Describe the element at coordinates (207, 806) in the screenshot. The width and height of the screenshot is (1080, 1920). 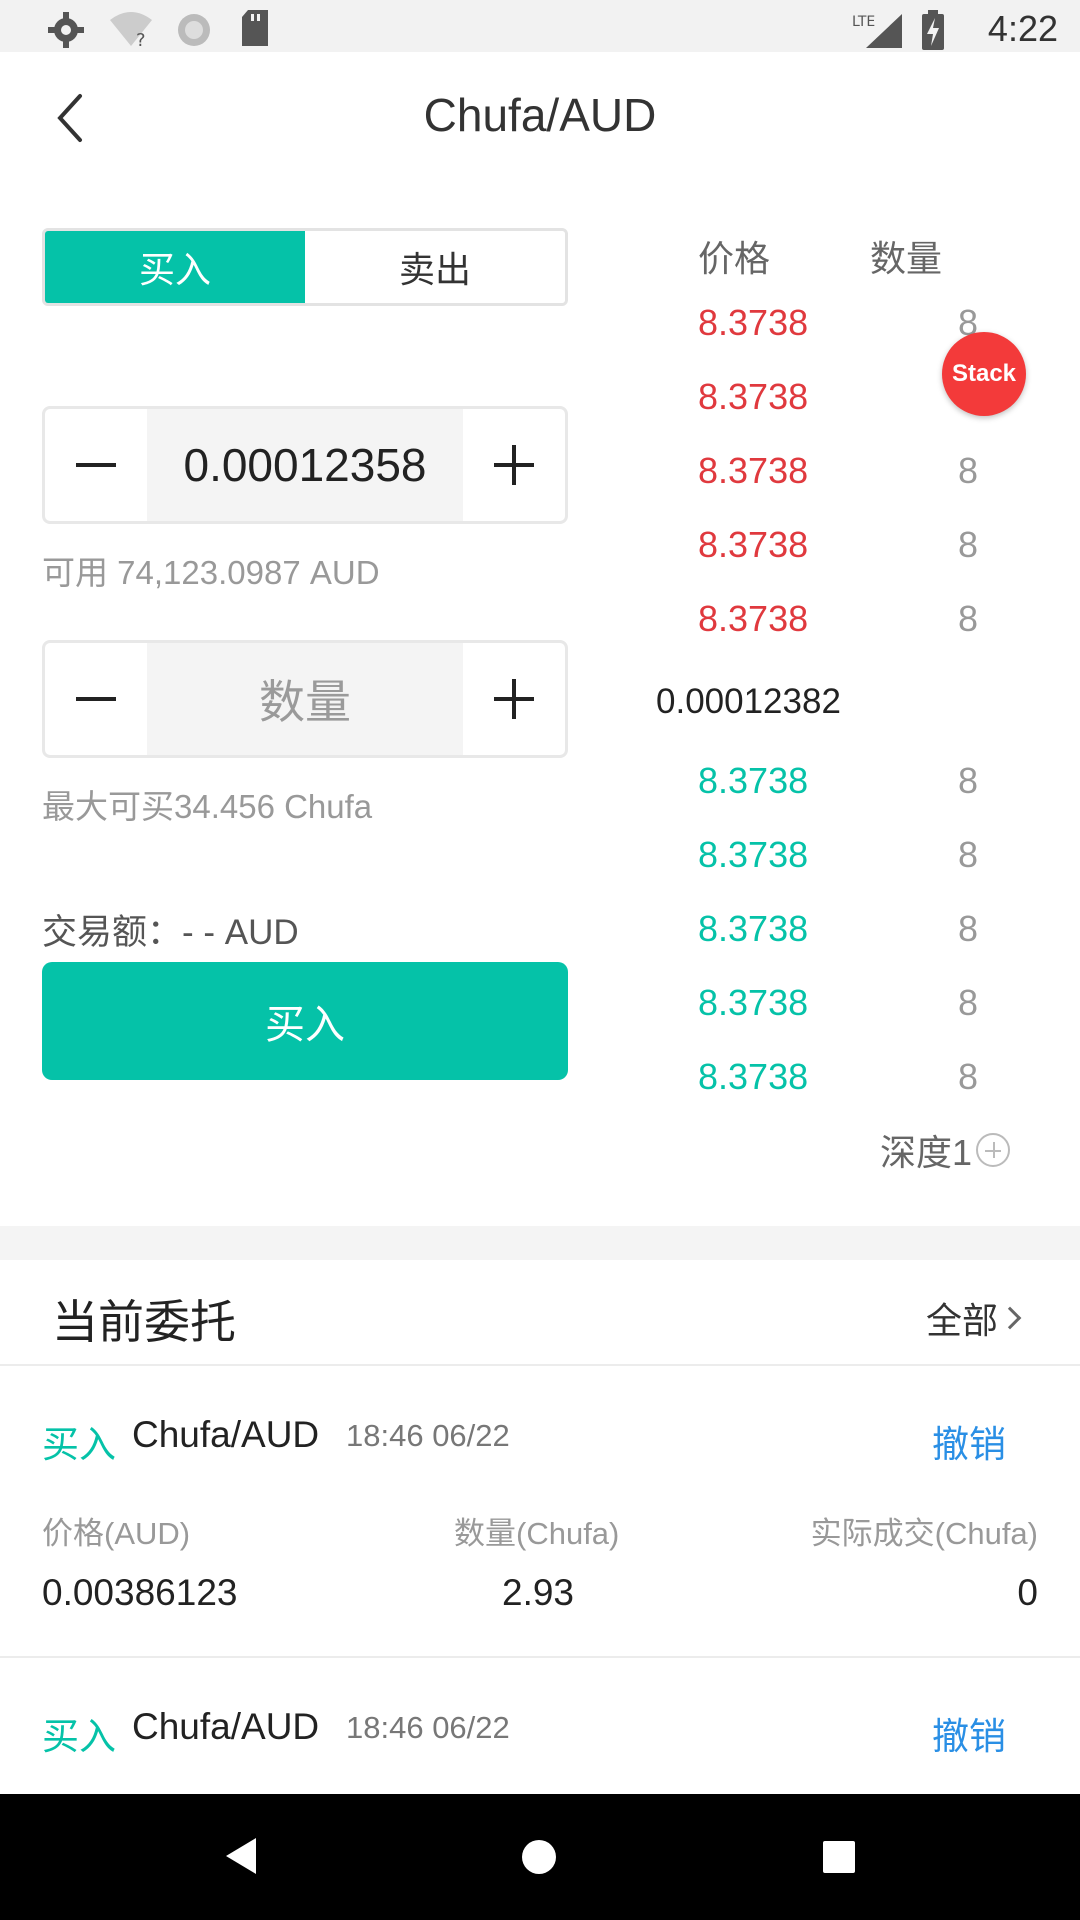
I see `max-buy-hint: 最大可买34.456 Chufa` at that location.